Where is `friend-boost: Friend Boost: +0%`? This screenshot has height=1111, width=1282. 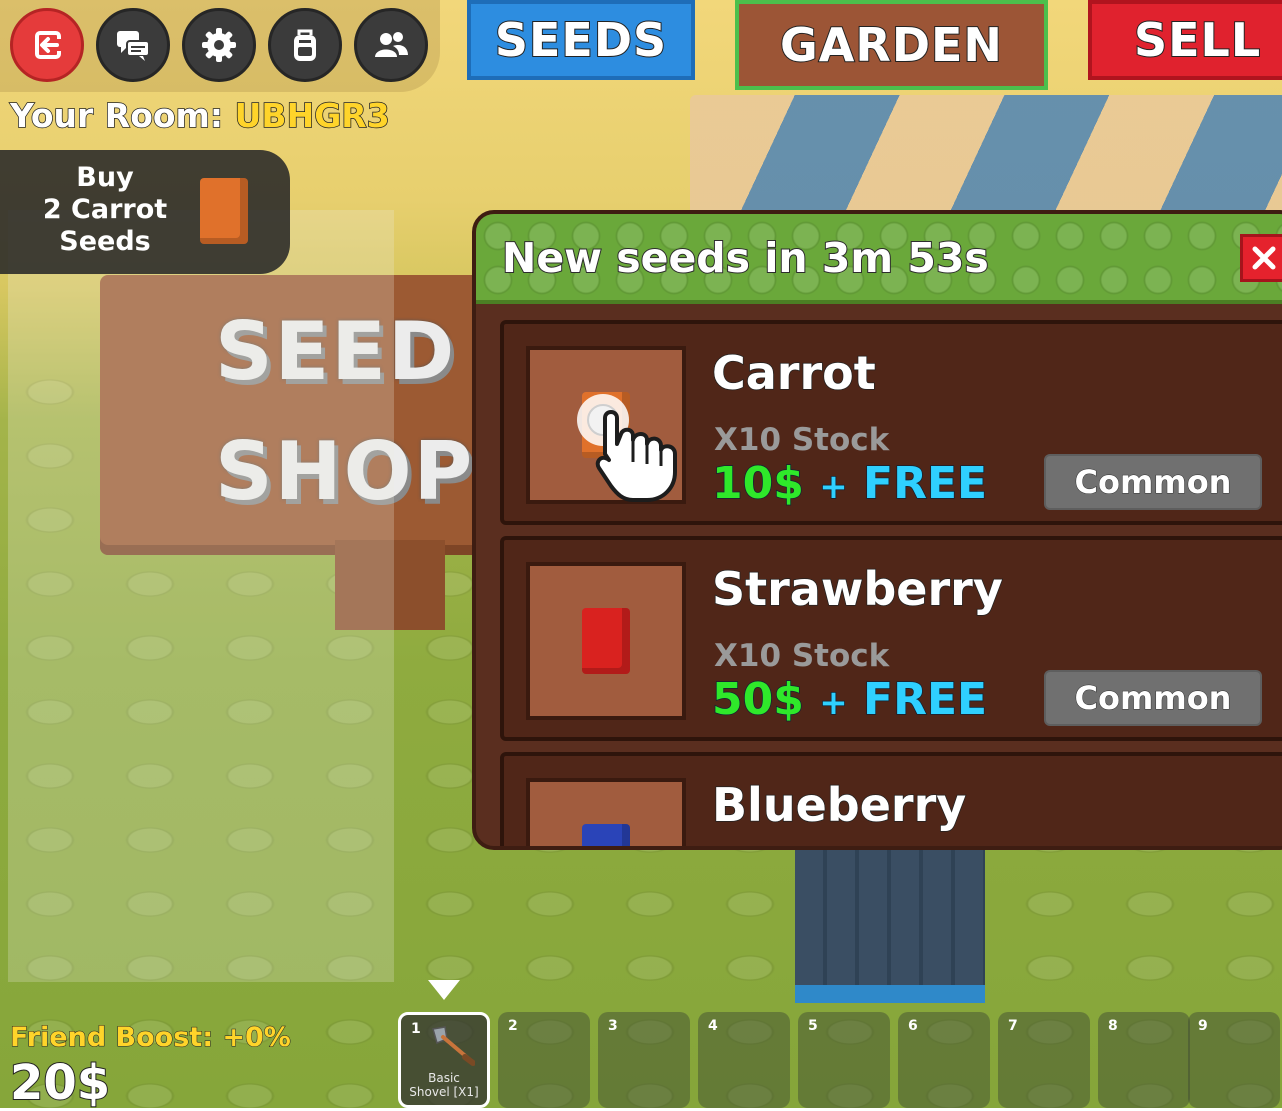 friend-boost: Friend Boost: +0% is located at coordinates (151, 1038).